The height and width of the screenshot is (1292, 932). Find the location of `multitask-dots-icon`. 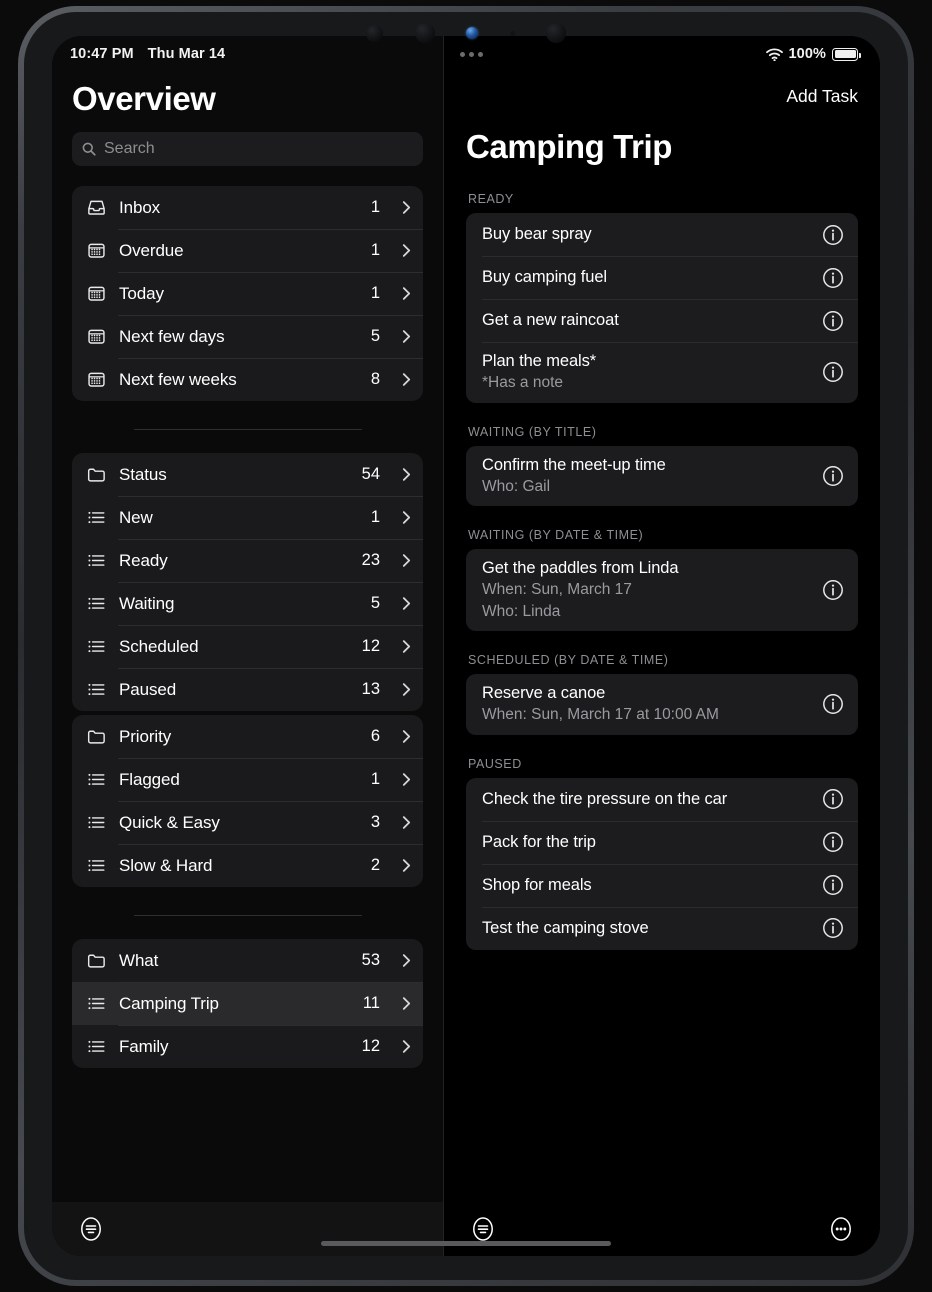

multitask-dots-icon is located at coordinates (471, 54).